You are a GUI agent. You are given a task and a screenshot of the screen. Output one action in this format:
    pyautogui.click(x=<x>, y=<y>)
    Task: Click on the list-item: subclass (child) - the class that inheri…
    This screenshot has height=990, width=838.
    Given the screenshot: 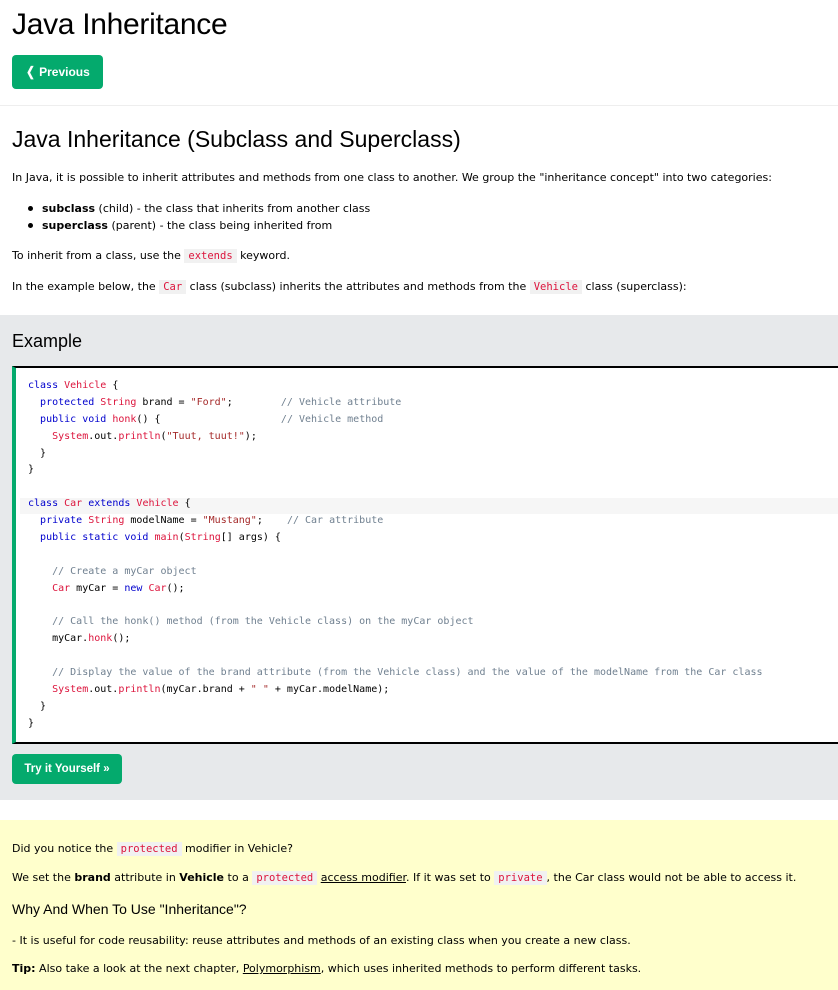 What is the action you would take?
    pyautogui.click(x=199, y=208)
    